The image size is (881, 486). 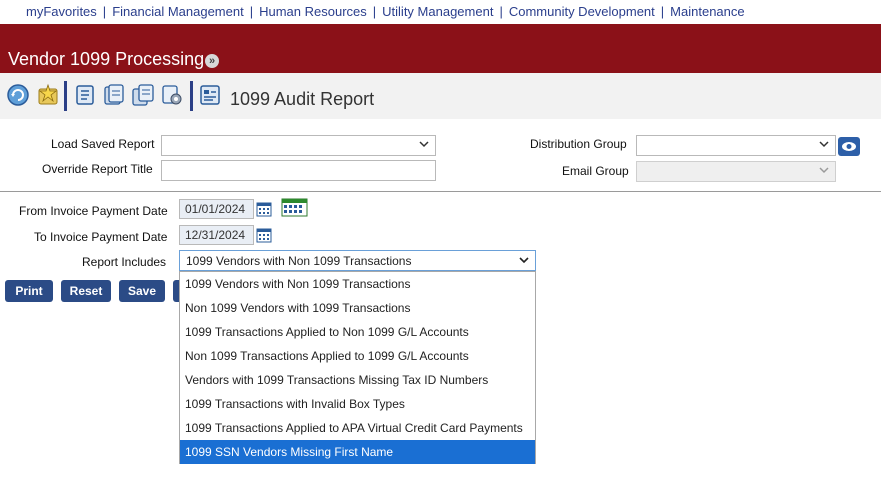 What do you see at coordinates (216, 235) in the screenshot?
I see `to-invoice-payment-date-input: 12/31/2024` at bounding box center [216, 235].